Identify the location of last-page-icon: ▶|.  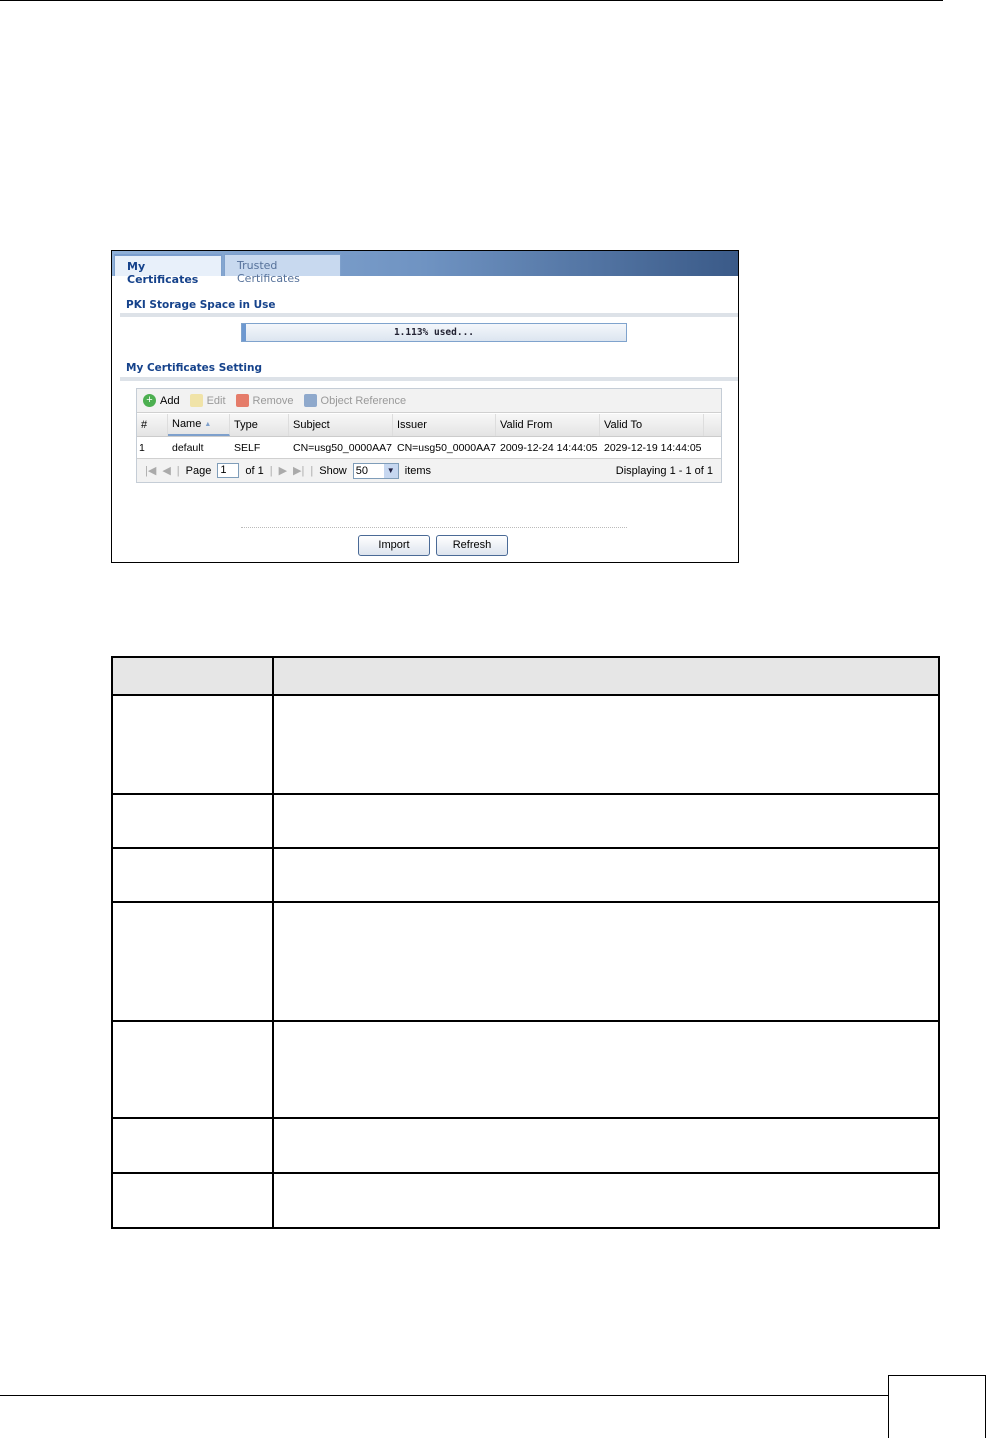
(298, 470).